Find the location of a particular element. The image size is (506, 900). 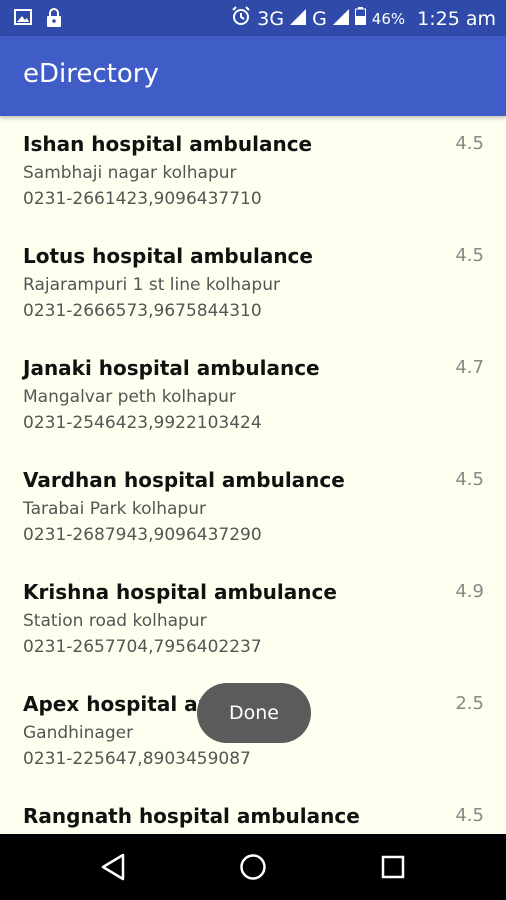

image-icon is located at coordinates (23, 20).